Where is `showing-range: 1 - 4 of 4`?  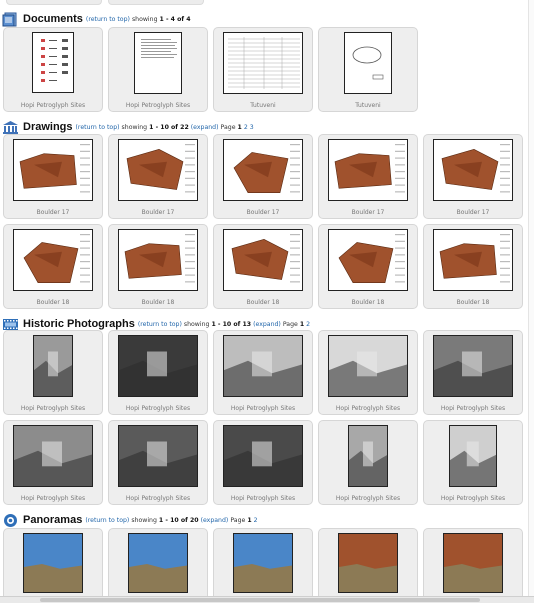
showing-range: 1 - 4 of 4 is located at coordinates (175, 19).